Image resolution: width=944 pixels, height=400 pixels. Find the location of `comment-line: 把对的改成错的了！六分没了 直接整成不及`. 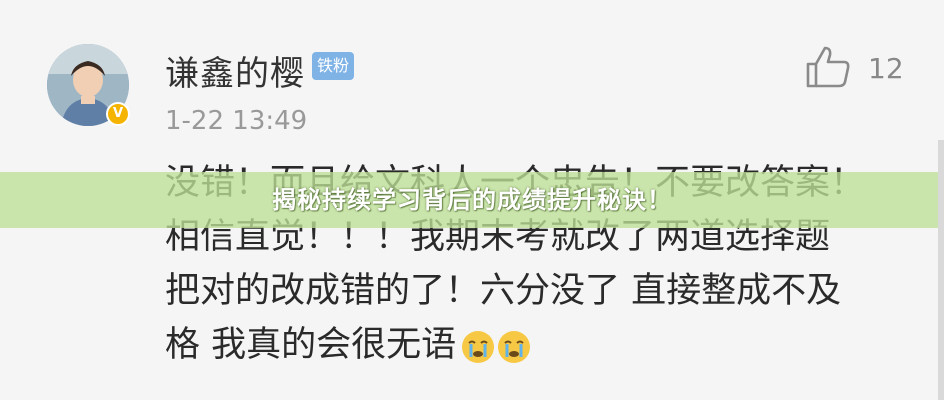

comment-line: 把对的改成错的了！六分没了 直接整成不及 is located at coordinates (503, 291).